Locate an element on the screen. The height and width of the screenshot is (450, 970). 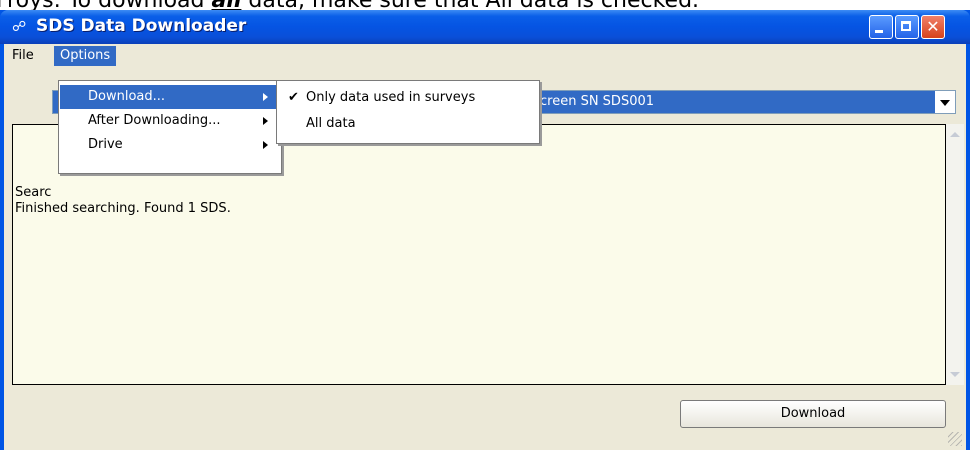
checkmark-icon: ✔ is located at coordinates (293, 97).